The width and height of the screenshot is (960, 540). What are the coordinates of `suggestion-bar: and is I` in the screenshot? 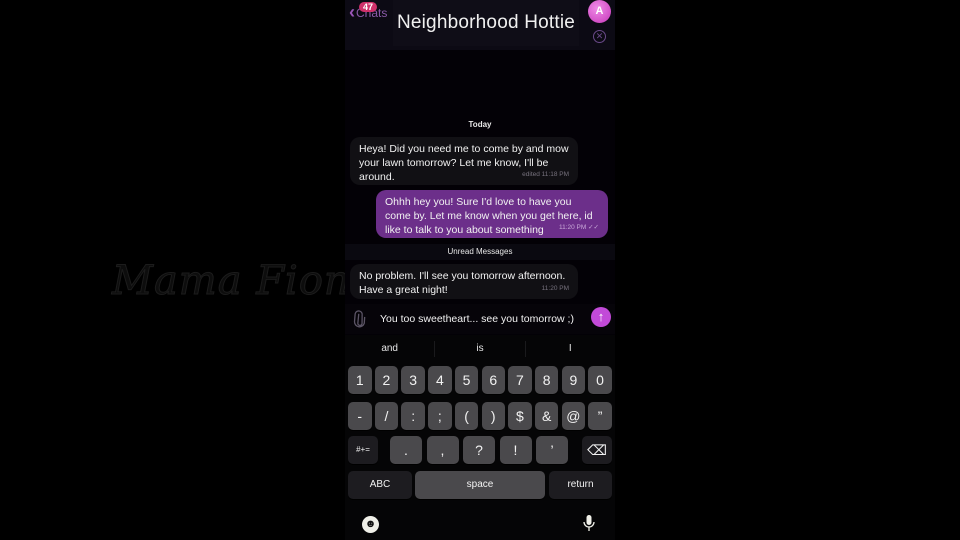 It's located at (480, 349).